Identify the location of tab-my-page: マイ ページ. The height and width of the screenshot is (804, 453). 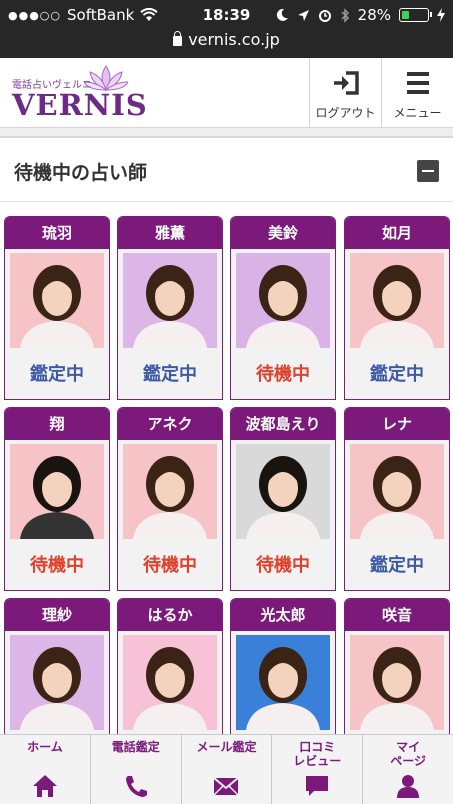
(407, 769).